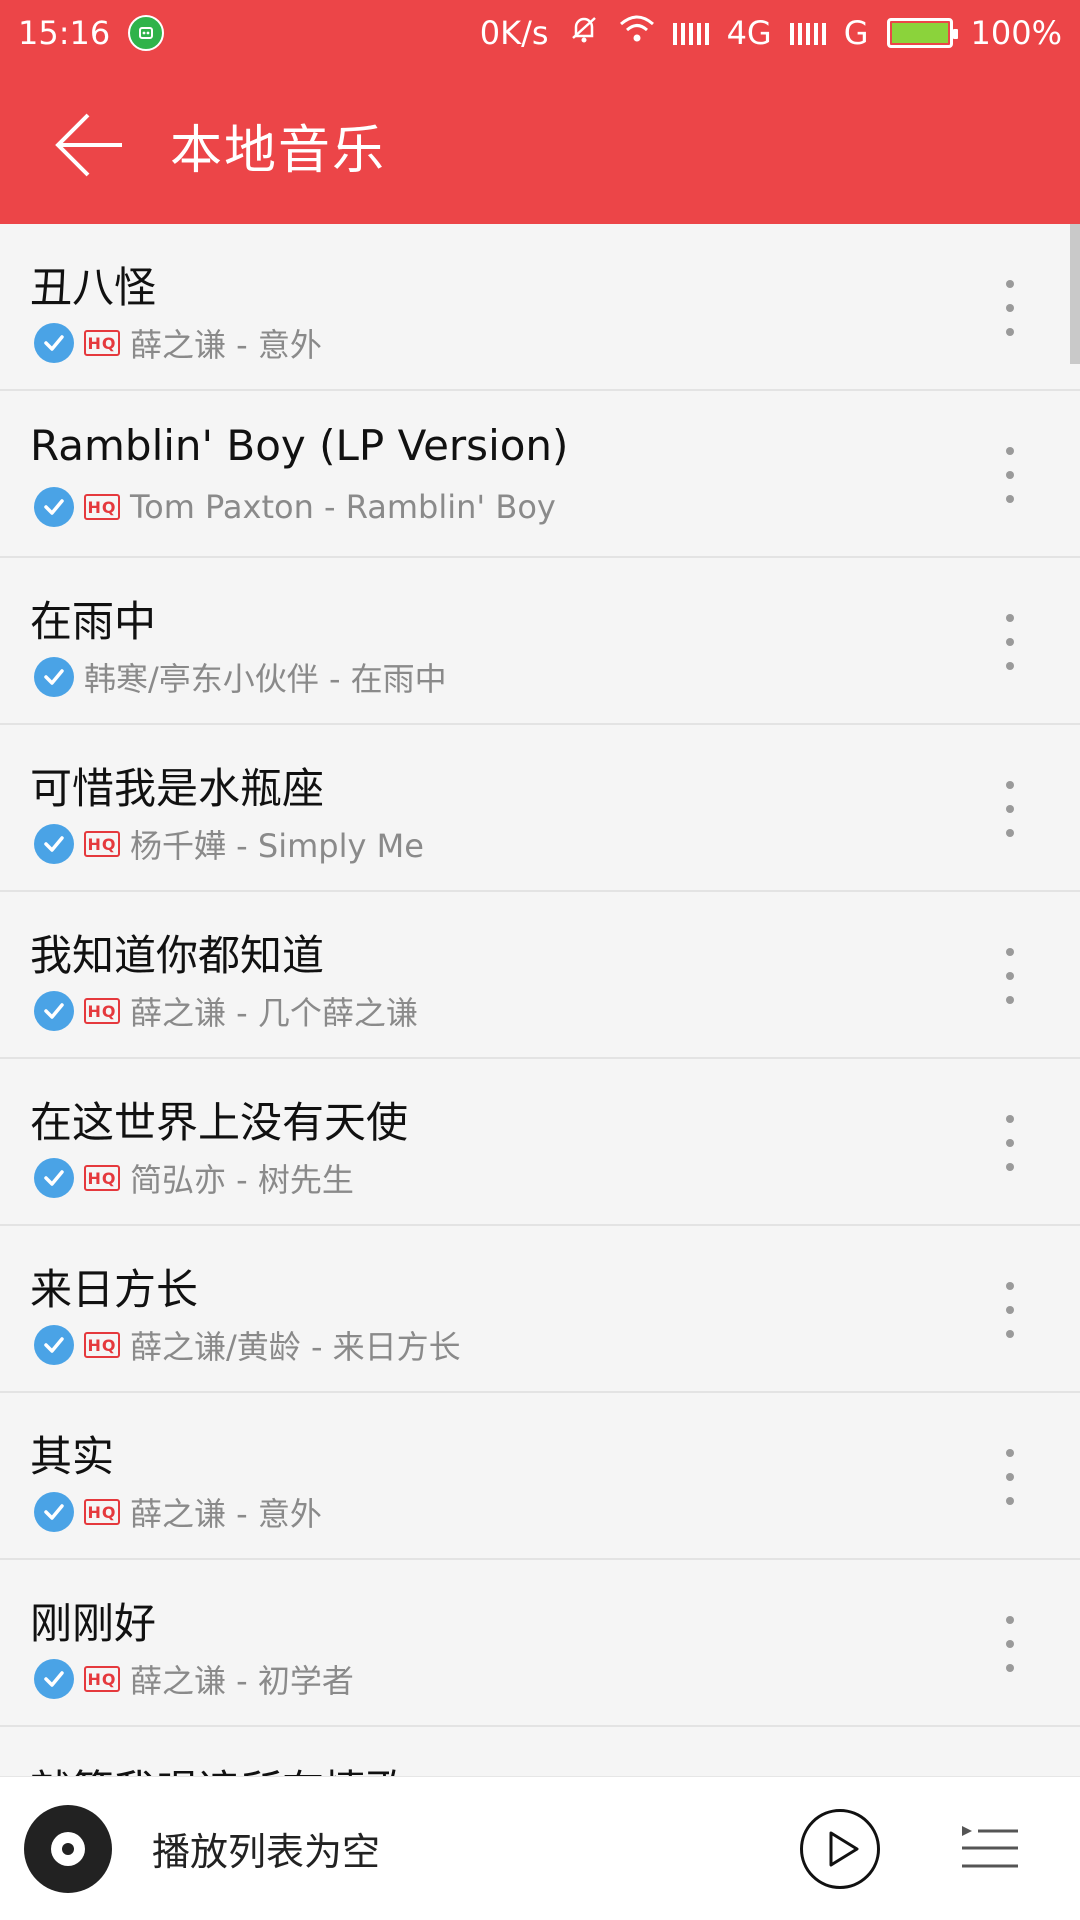 The image size is (1080, 1920). Describe the element at coordinates (295, 1347) in the screenshot. I see `artist-album: 薛之谦/黄龄 - 来日方长` at that location.